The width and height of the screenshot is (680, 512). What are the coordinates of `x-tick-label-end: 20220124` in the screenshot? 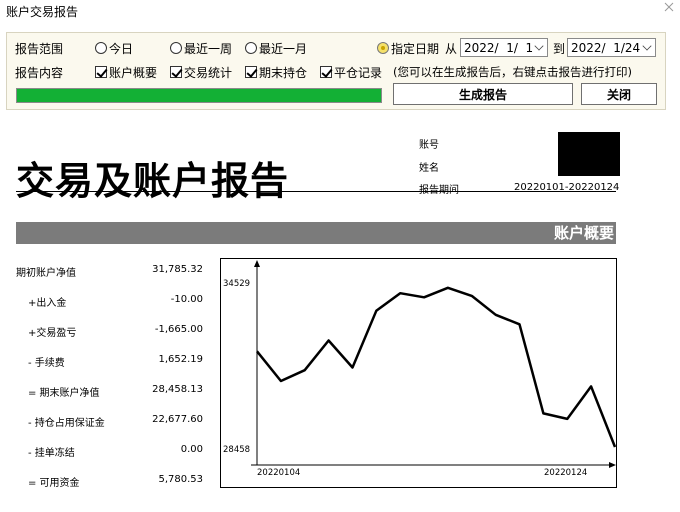 It's located at (565, 473).